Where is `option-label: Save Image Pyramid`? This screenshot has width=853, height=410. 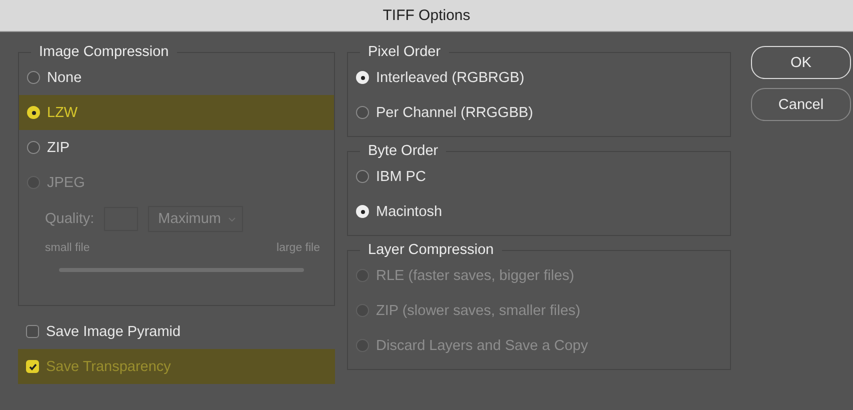
option-label: Save Image Pyramid is located at coordinates (113, 332).